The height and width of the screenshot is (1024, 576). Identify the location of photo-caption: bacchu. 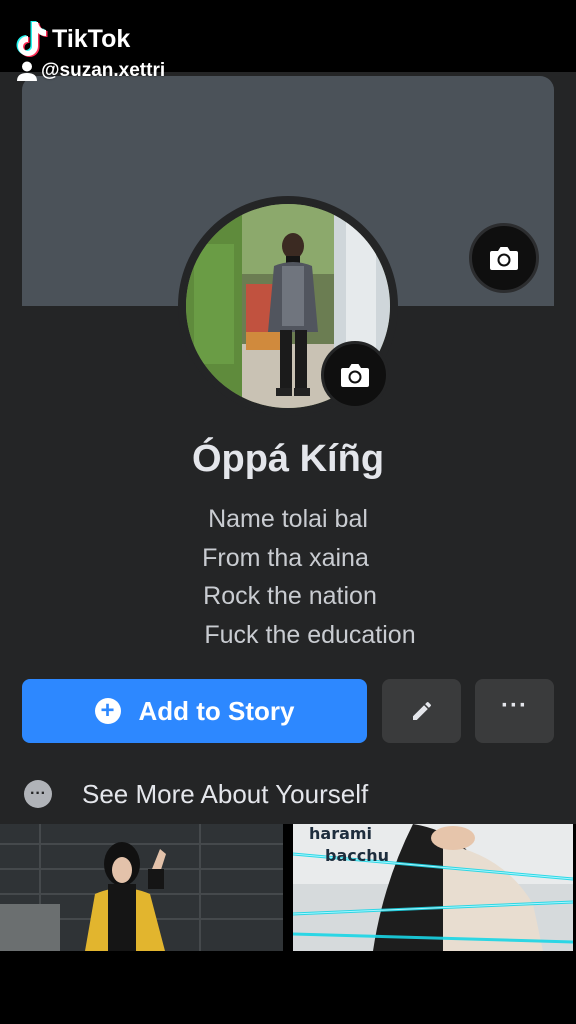
(357, 855).